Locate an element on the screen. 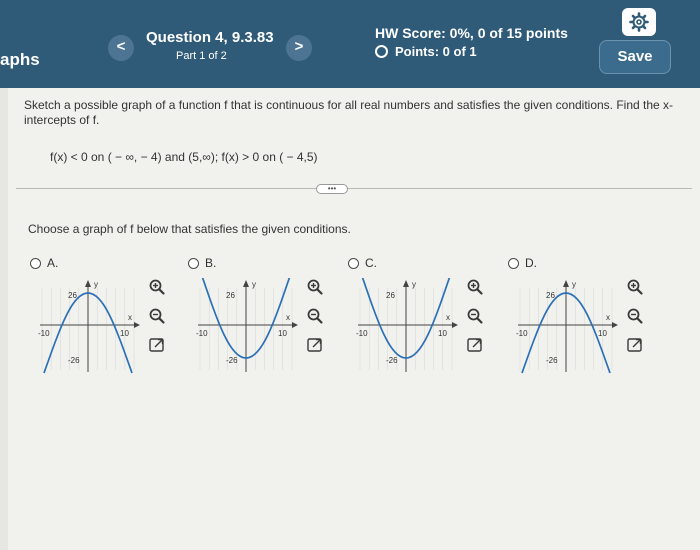 This screenshot has width=700, height=550. save-button: Save is located at coordinates (635, 57).